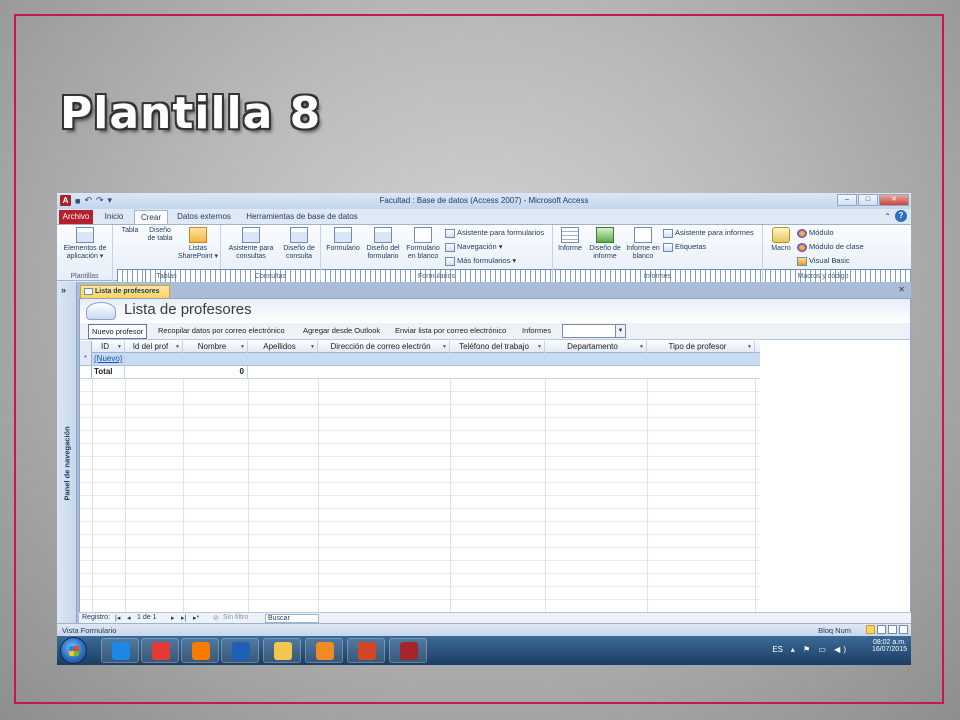 Image resolution: width=960 pixels, height=720 pixels. Describe the element at coordinates (643, 244) in the screenshot. I see `informe-blanco-button: Informe en blanco` at that location.